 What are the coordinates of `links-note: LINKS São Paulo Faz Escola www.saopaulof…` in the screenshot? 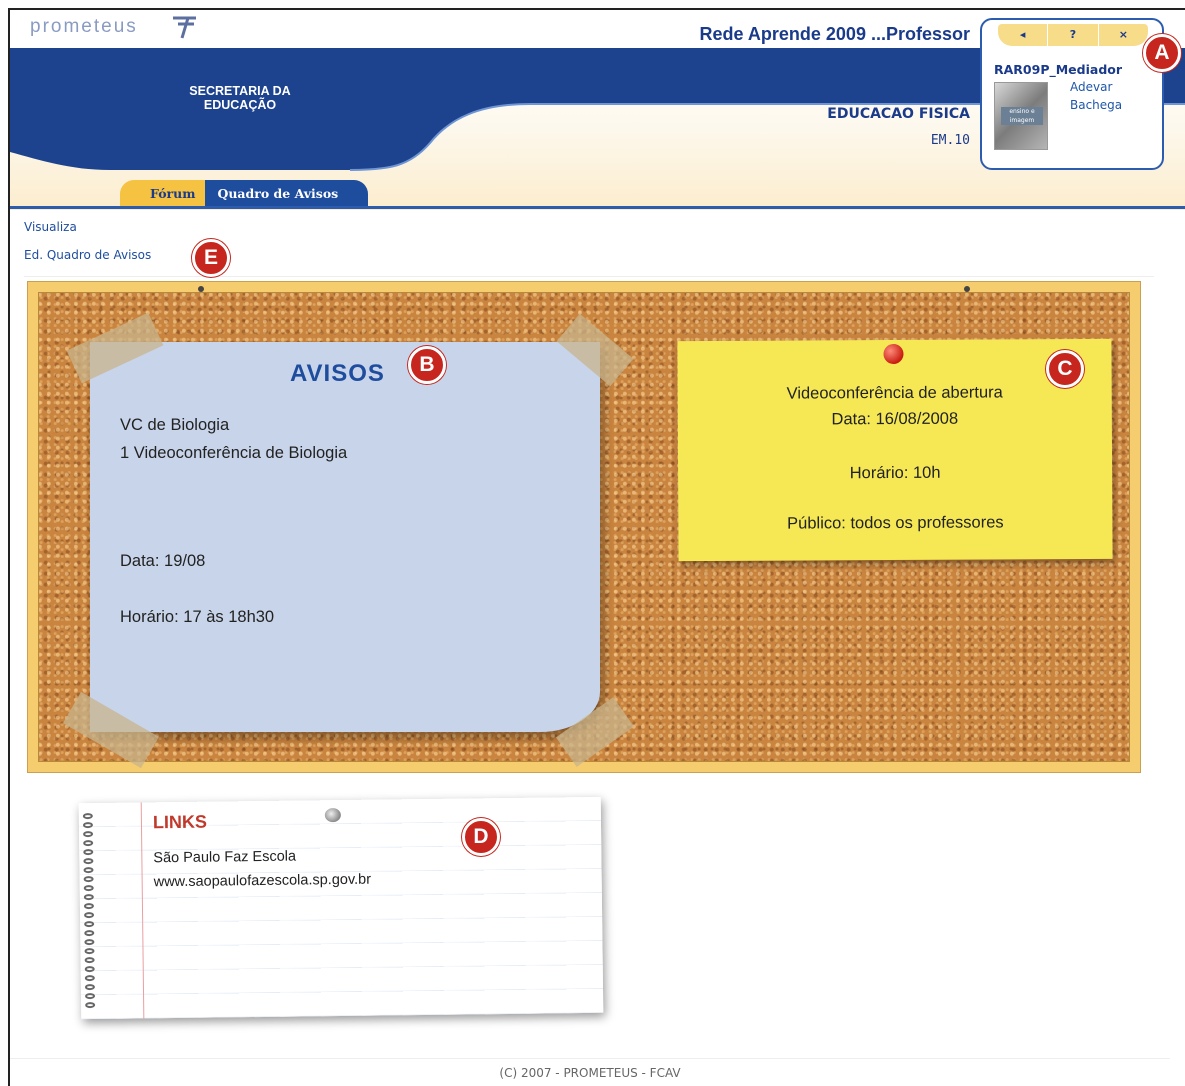 It's located at (341, 908).